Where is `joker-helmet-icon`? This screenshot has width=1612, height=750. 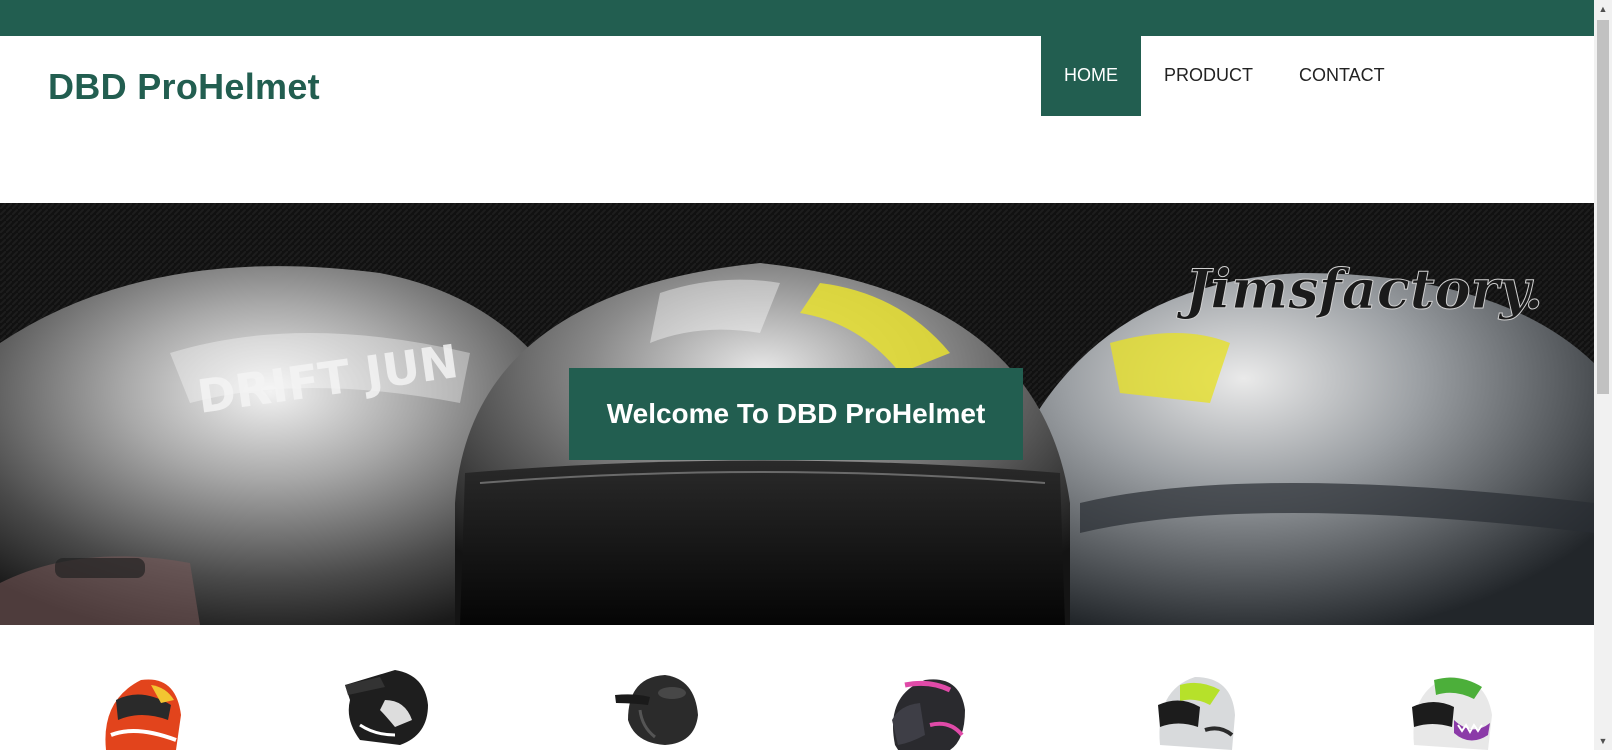 joker-helmet-icon is located at coordinates (1452, 707).